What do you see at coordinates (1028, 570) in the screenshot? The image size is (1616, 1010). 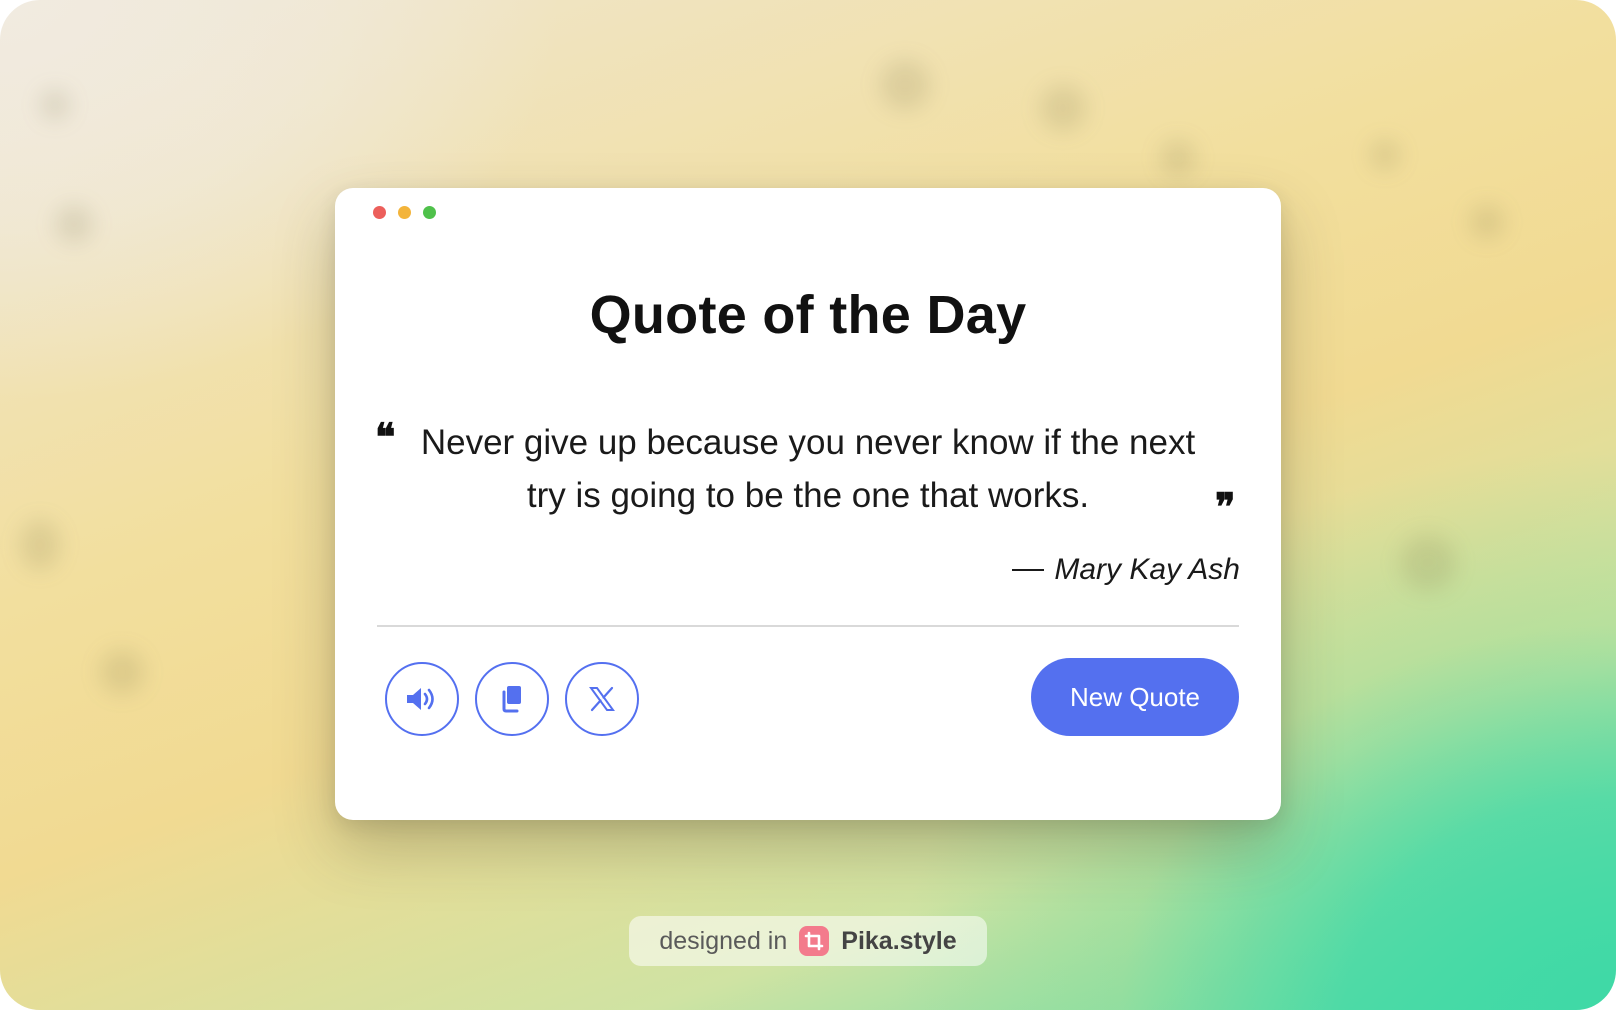 I see `author-dash` at bounding box center [1028, 570].